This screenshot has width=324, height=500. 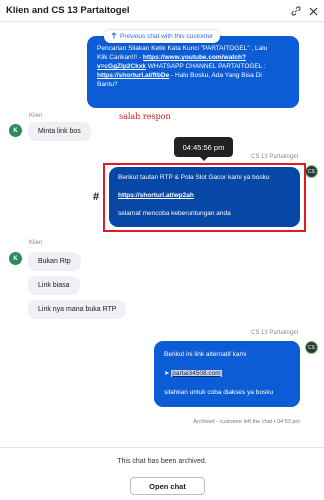 I want to click on youtube-link: https://www.youtube.com/watch?, so click(x=194, y=57).